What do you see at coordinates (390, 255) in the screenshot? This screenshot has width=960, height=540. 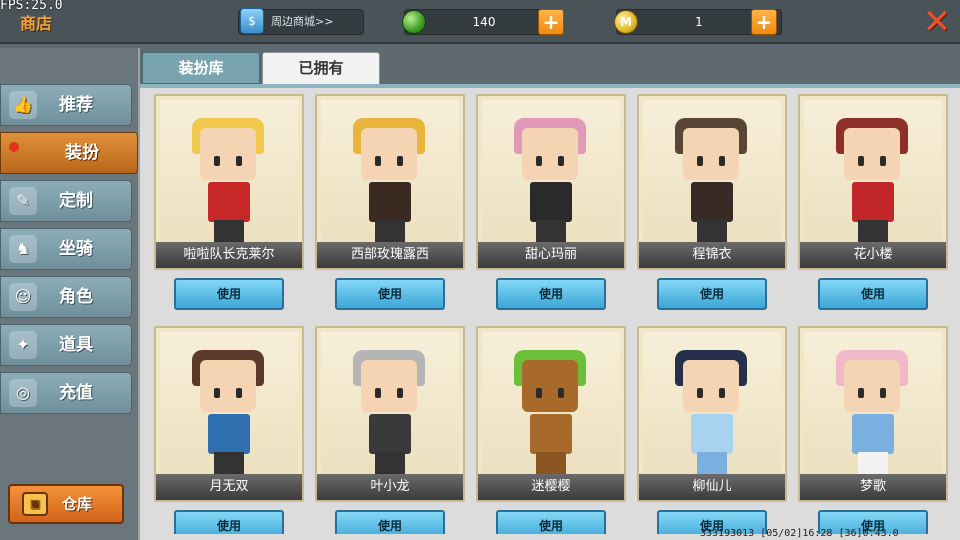 I see `costume-name: 西部玫瑰露西` at bounding box center [390, 255].